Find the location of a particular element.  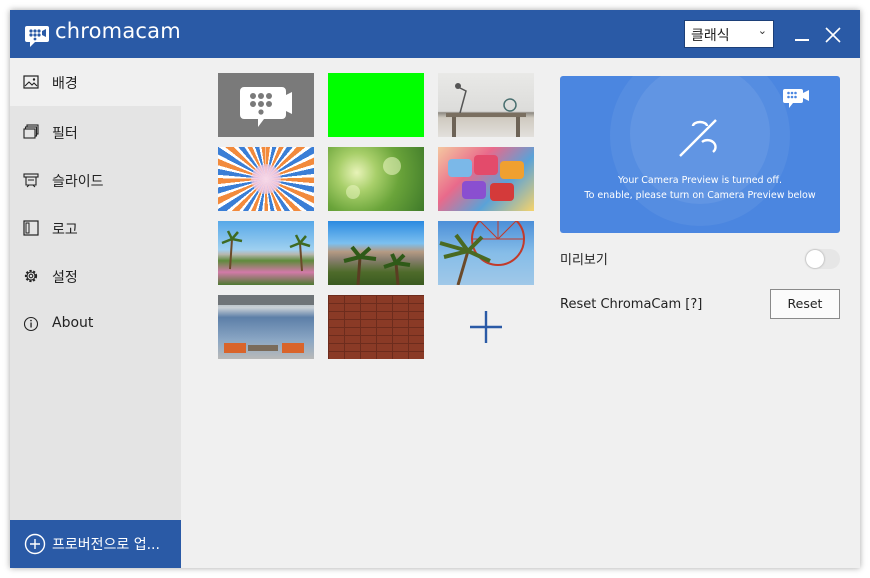

background-tile-speech-bubbles is located at coordinates (486, 179).